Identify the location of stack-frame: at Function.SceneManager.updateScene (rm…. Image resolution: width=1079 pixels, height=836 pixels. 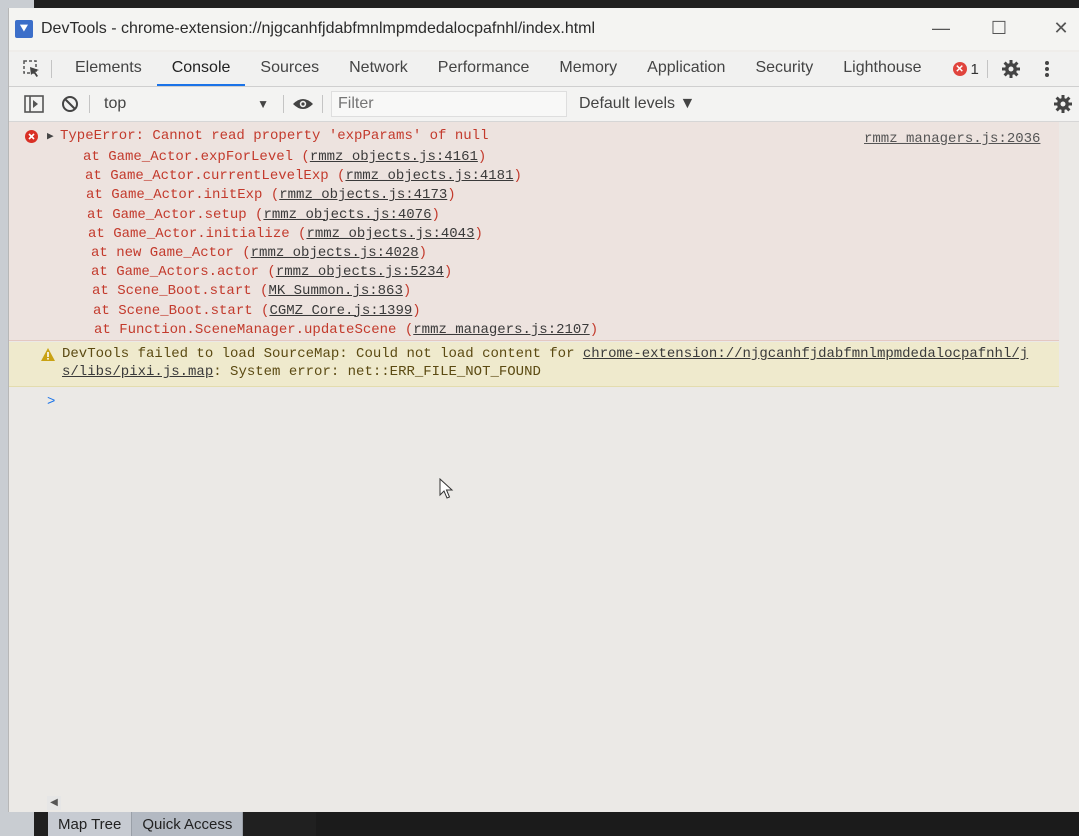
(346, 330).